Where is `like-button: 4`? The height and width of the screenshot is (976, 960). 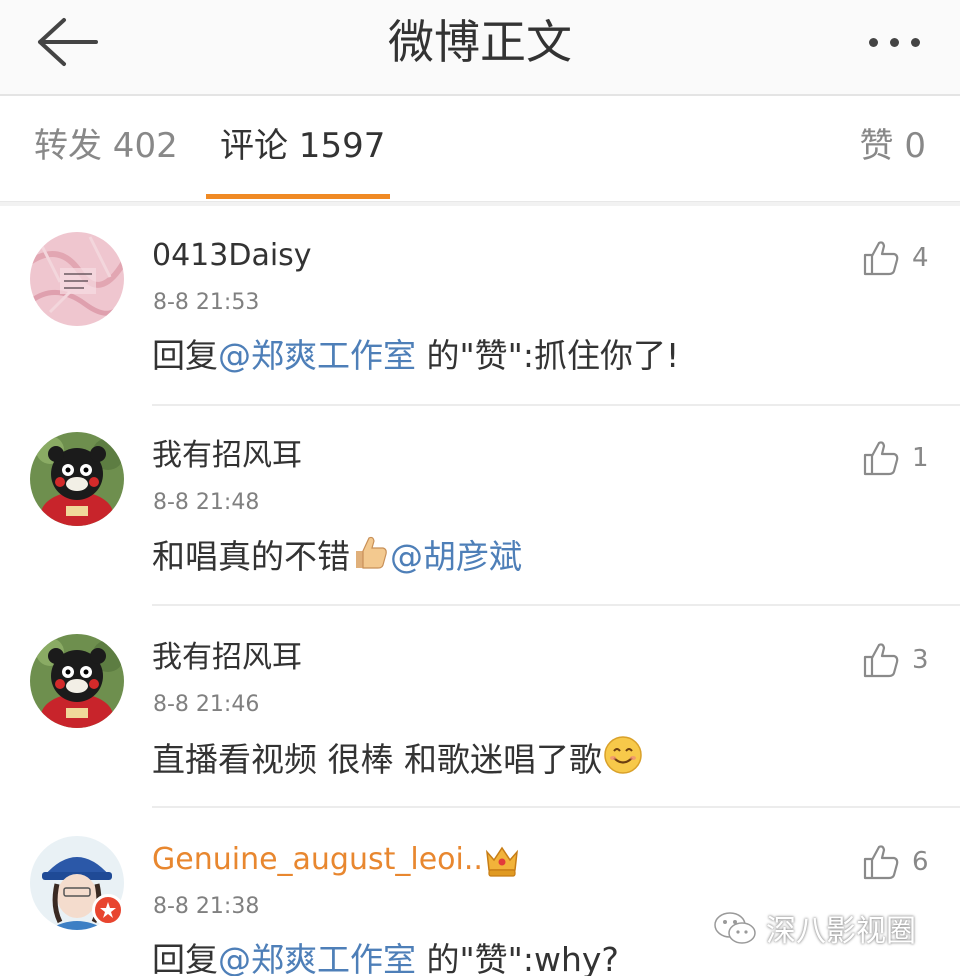 like-button: 4 is located at coordinates (895, 258).